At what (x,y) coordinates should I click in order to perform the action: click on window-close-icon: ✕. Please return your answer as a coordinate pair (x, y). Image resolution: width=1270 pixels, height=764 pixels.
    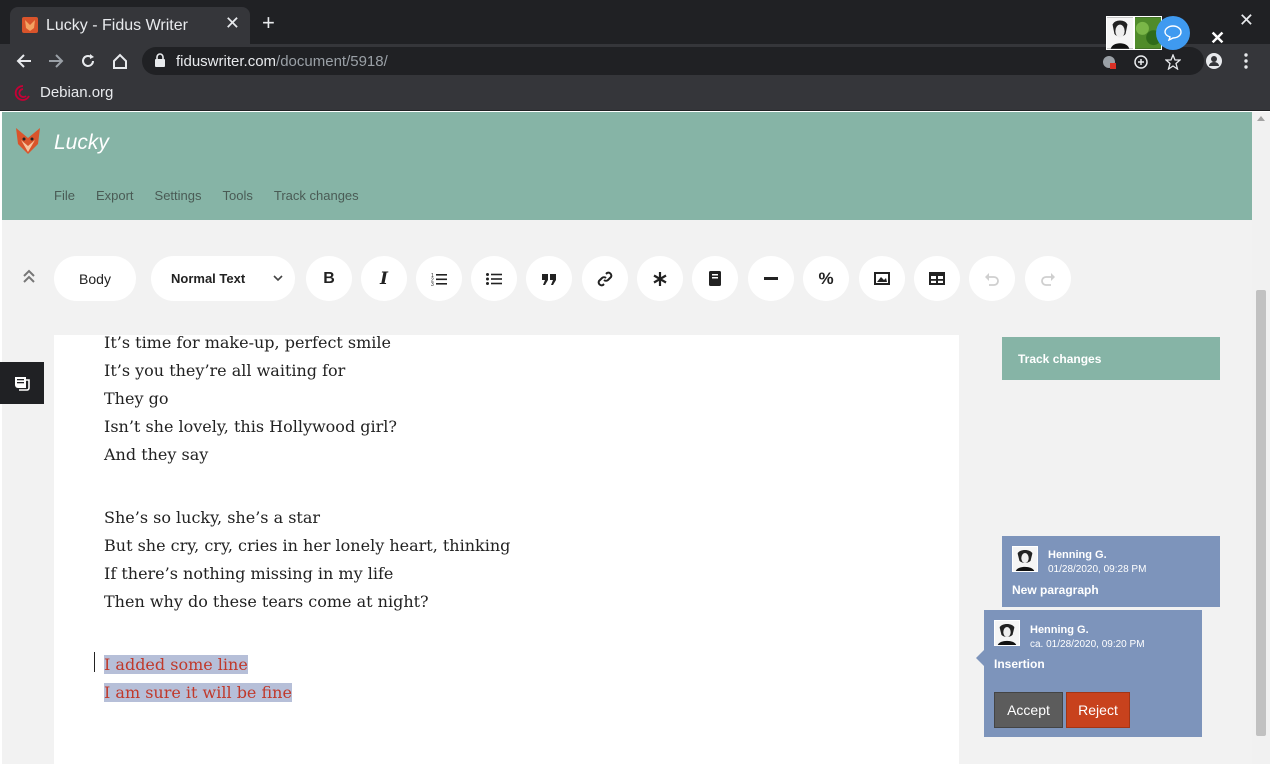
    Looking at the image, I should click on (1246, 20).